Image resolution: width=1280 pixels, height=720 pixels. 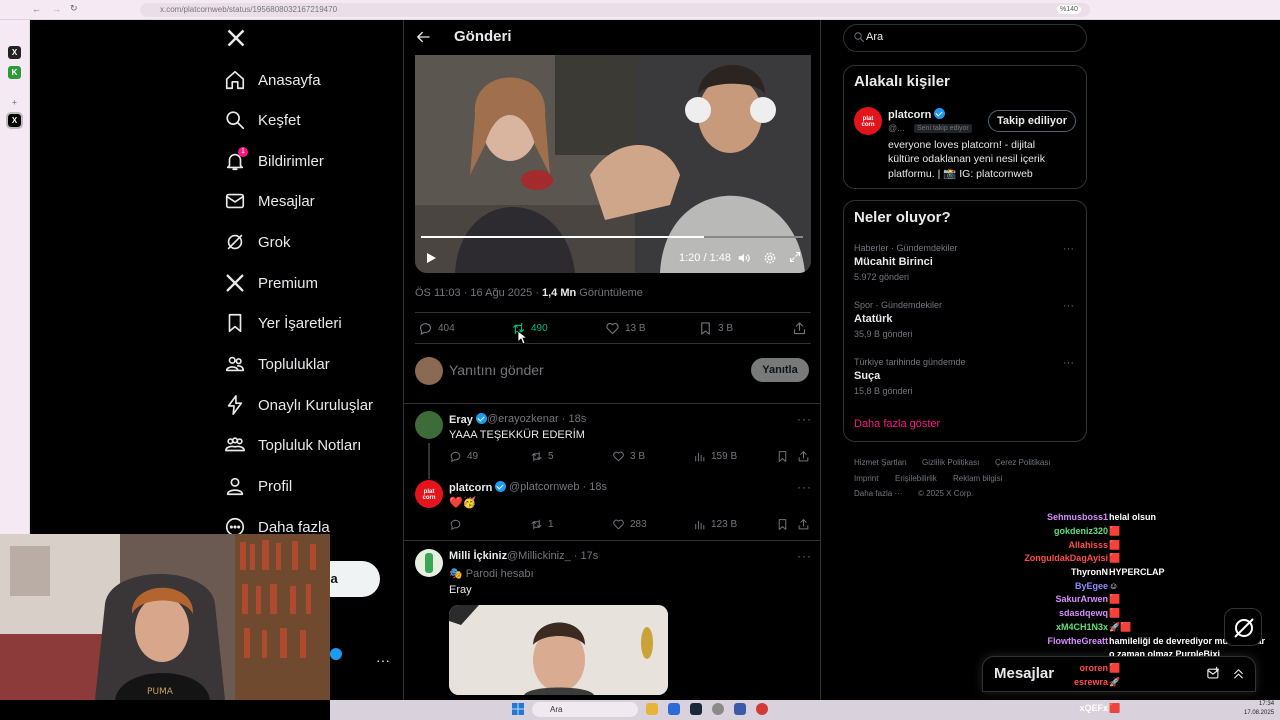 I want to click on new-tab-icon: +, so click(x=14, y=102).